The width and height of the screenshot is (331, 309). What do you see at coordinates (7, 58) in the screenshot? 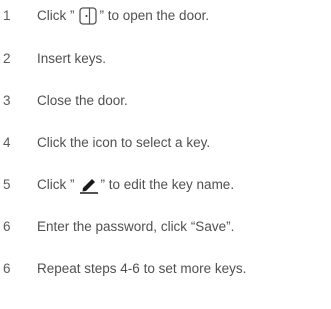
I see `step-number: 2` at bounding box center [7, 58].